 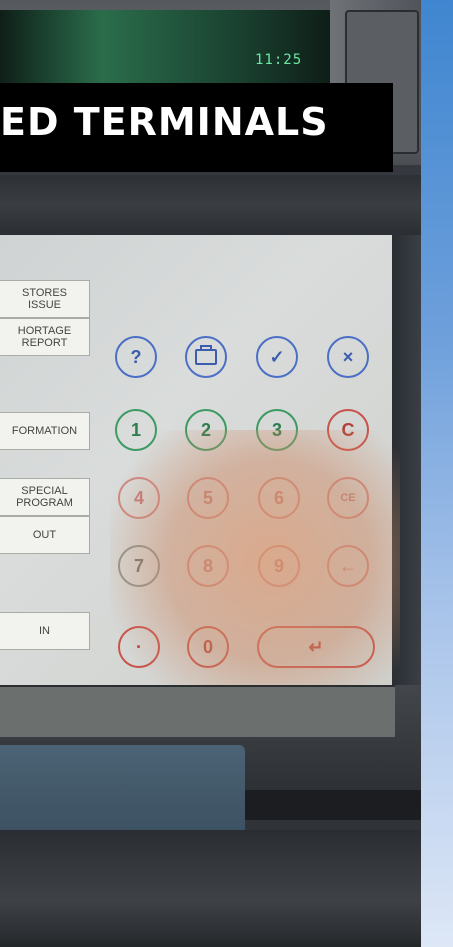 What do you see at coordinates (316, 647) in the screenshot?
I see `enter-key: ↵` at bounding box center [316, 647].